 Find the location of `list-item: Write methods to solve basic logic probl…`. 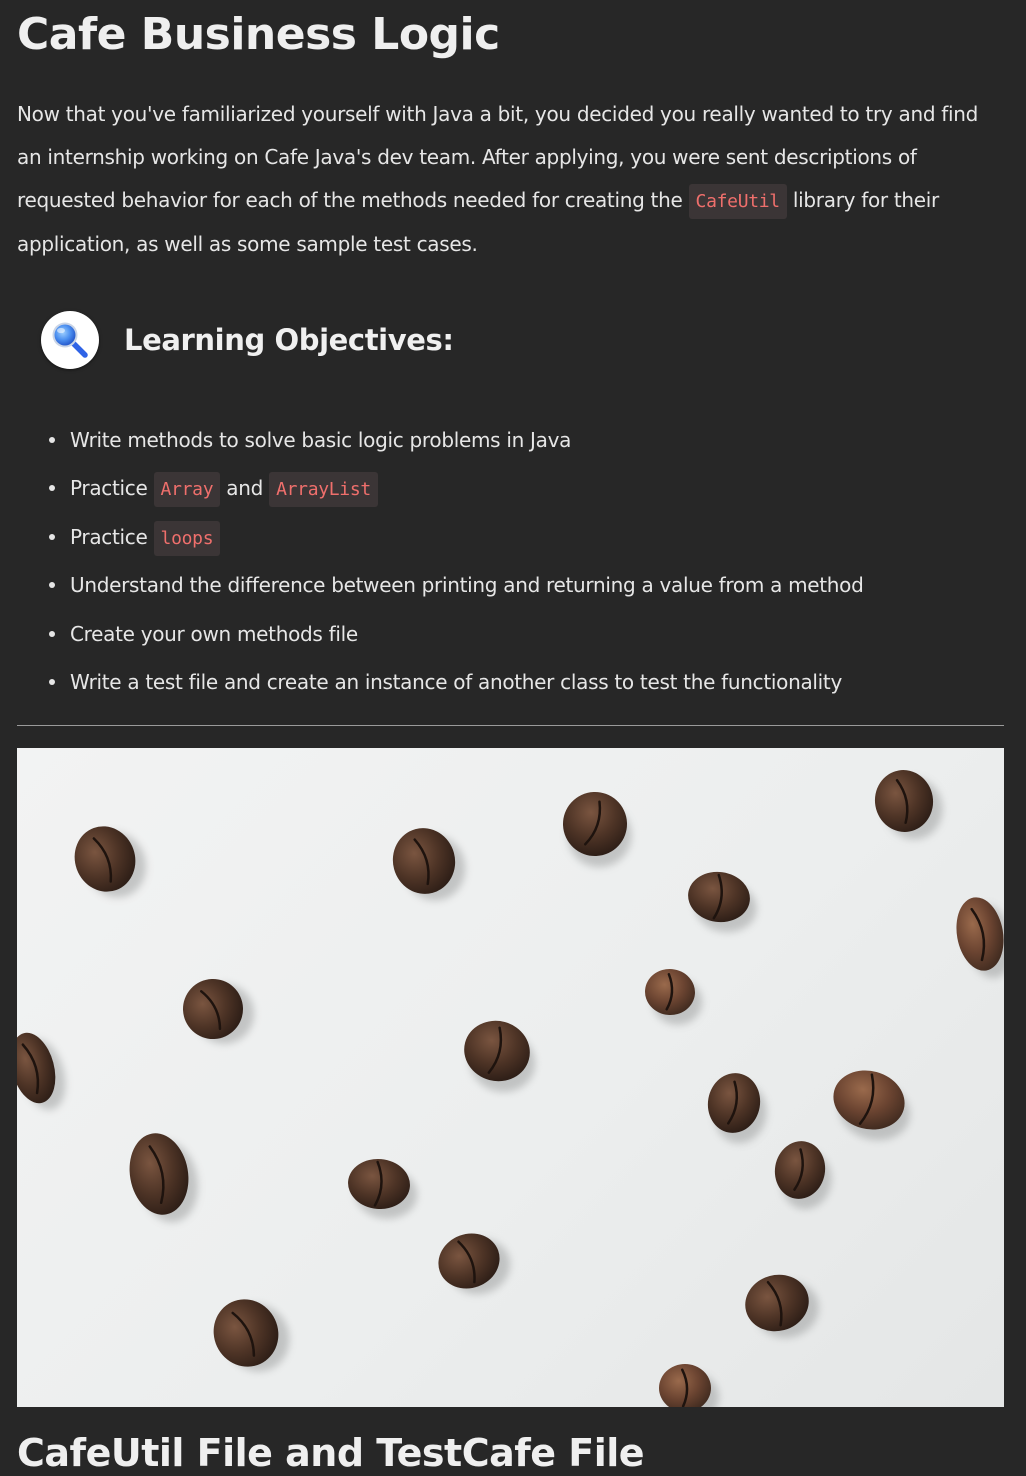

list-item: Write methods to solve basic logic probl… is located at coordinates (456, 440).